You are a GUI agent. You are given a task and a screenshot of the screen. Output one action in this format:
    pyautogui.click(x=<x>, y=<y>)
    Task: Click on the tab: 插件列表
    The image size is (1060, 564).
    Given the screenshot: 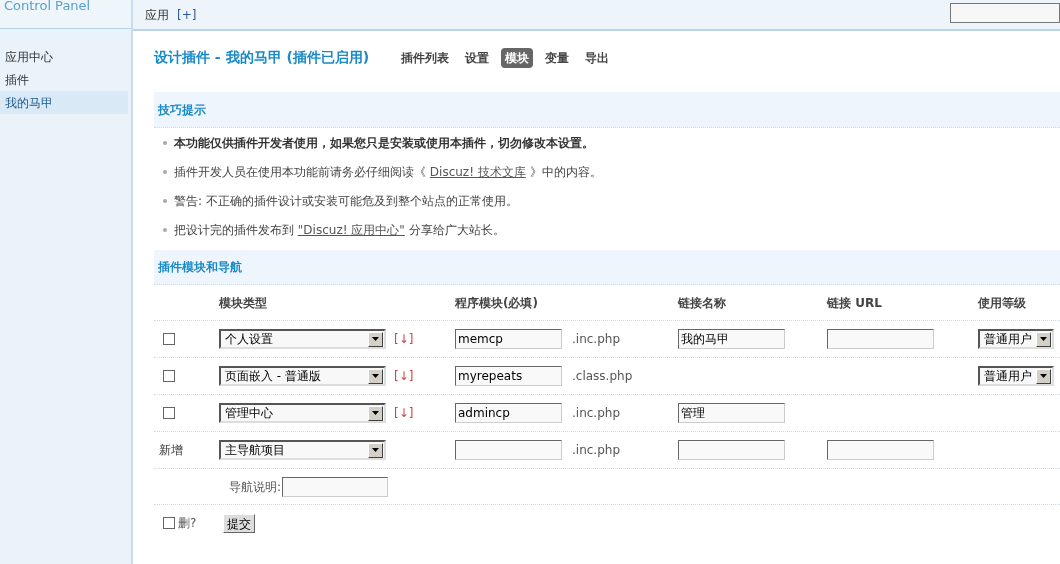 What is the action you would take?
    pyautogui.click(x=425, y=57)
    